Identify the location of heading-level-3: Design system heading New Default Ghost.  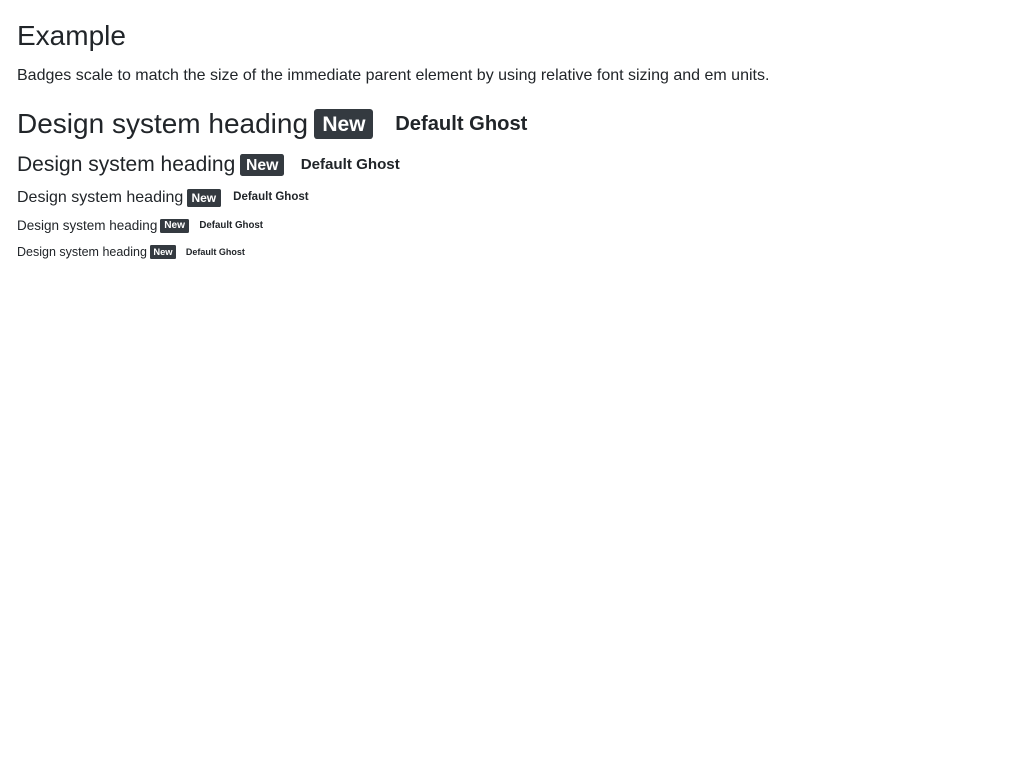
(165, 198).